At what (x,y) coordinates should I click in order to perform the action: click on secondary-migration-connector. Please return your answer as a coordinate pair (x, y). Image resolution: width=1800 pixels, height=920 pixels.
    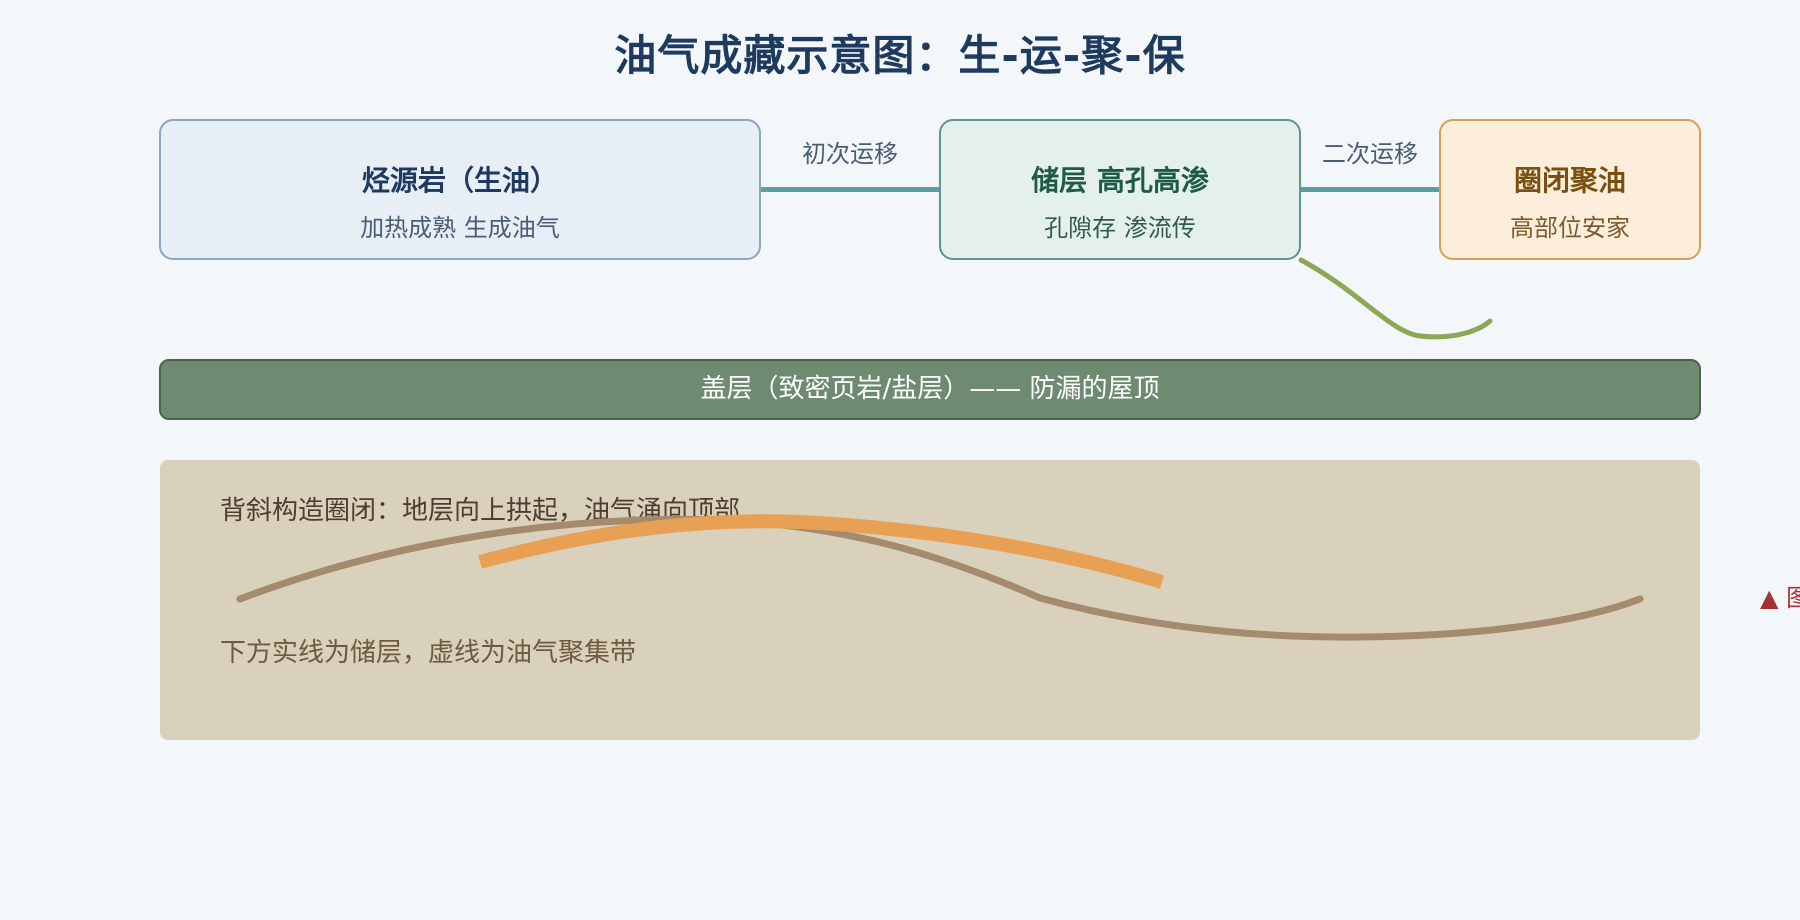
    Looking at the image, I should click on (1370, 189).